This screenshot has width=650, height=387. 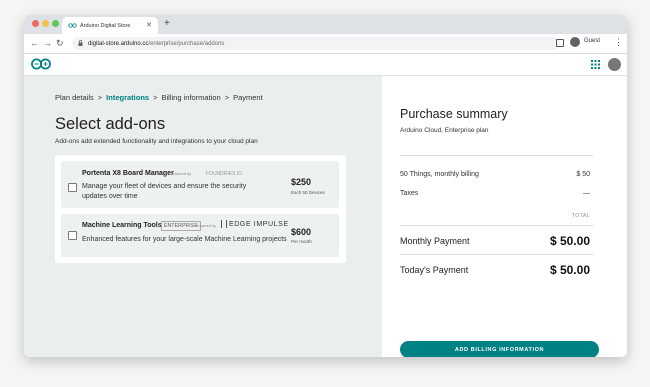 What do you see at coordinates (569, 270) in the screenshot?
I see `todays-payment-value: $ 50.00` at bounding box center [569, 270].